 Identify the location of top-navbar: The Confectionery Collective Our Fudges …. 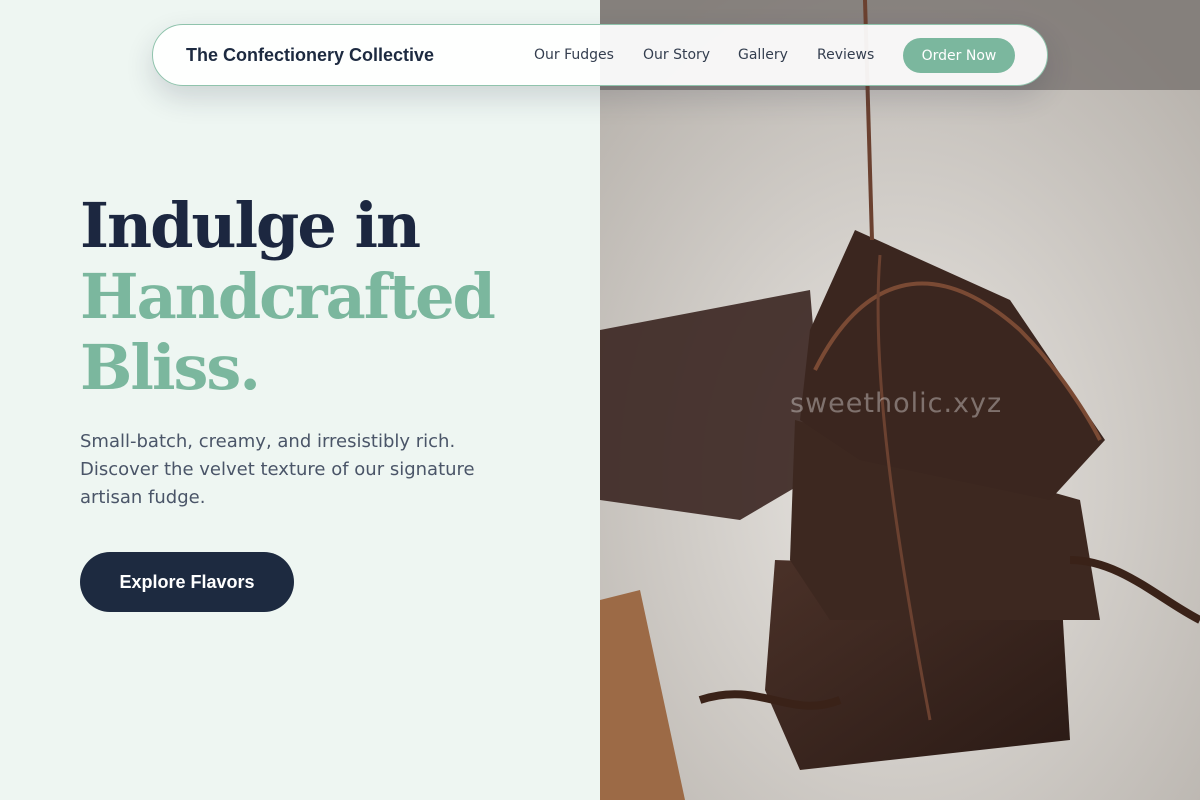
(600, 55).